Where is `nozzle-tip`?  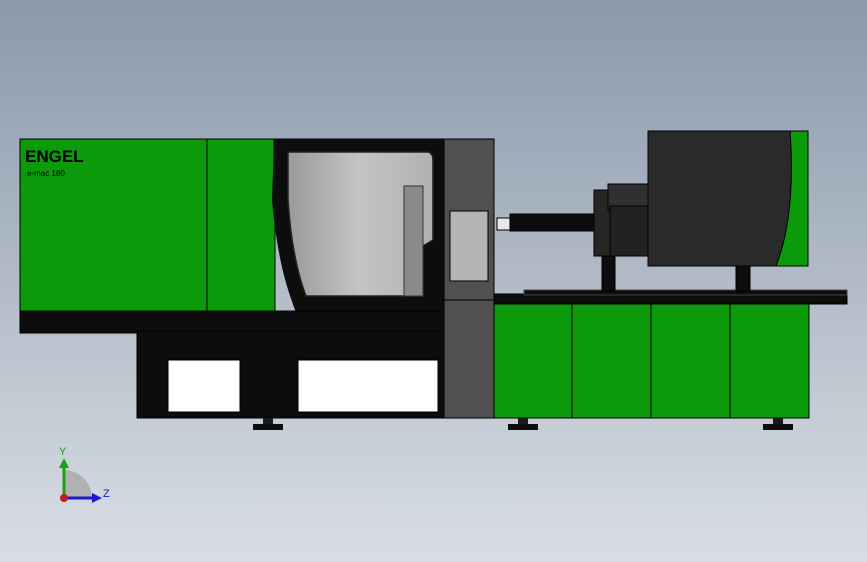
nozzle-tip is located at coordinates (504, 224).